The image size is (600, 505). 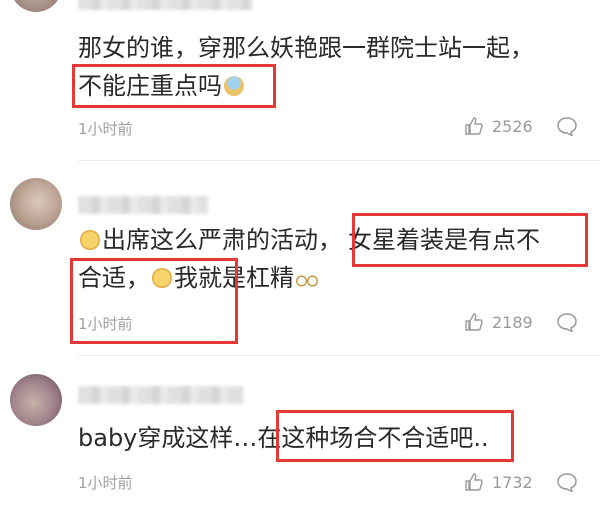 I want to click on glasses-icon, so click(x=307, y=281).